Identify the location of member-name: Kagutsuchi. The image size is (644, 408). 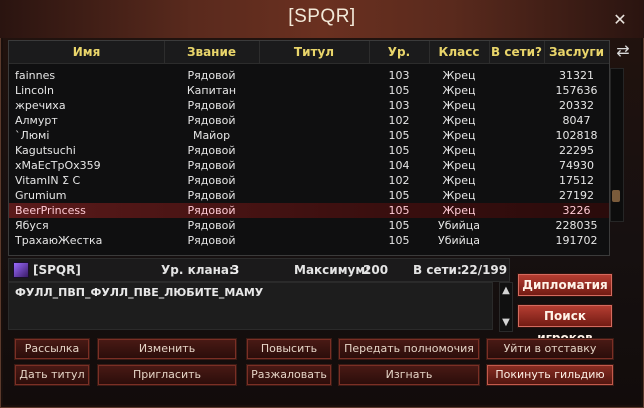
(45, 150).